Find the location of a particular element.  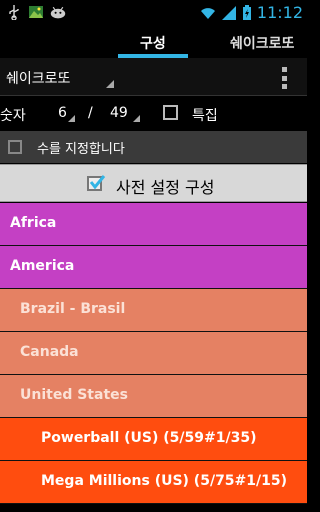

list-item: Africa is located at coordinates (153, 224).